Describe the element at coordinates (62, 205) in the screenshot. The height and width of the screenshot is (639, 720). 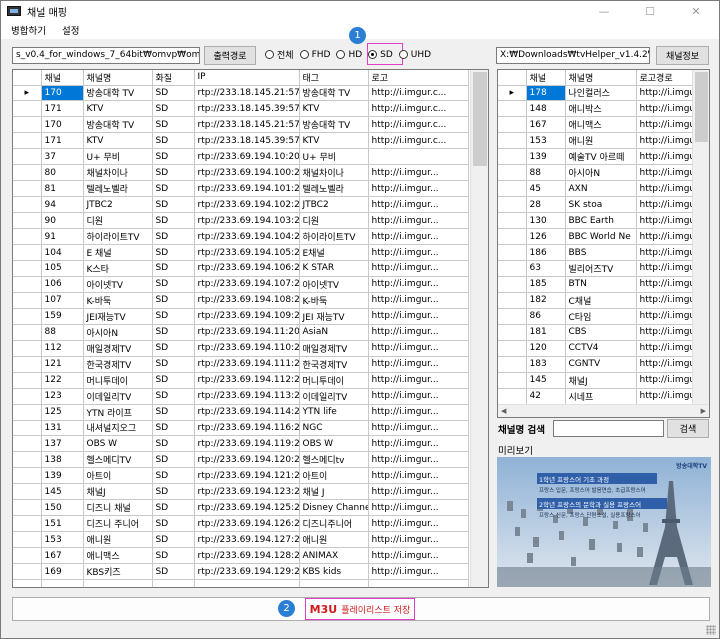
I see `channel-cell: 94` at that location.